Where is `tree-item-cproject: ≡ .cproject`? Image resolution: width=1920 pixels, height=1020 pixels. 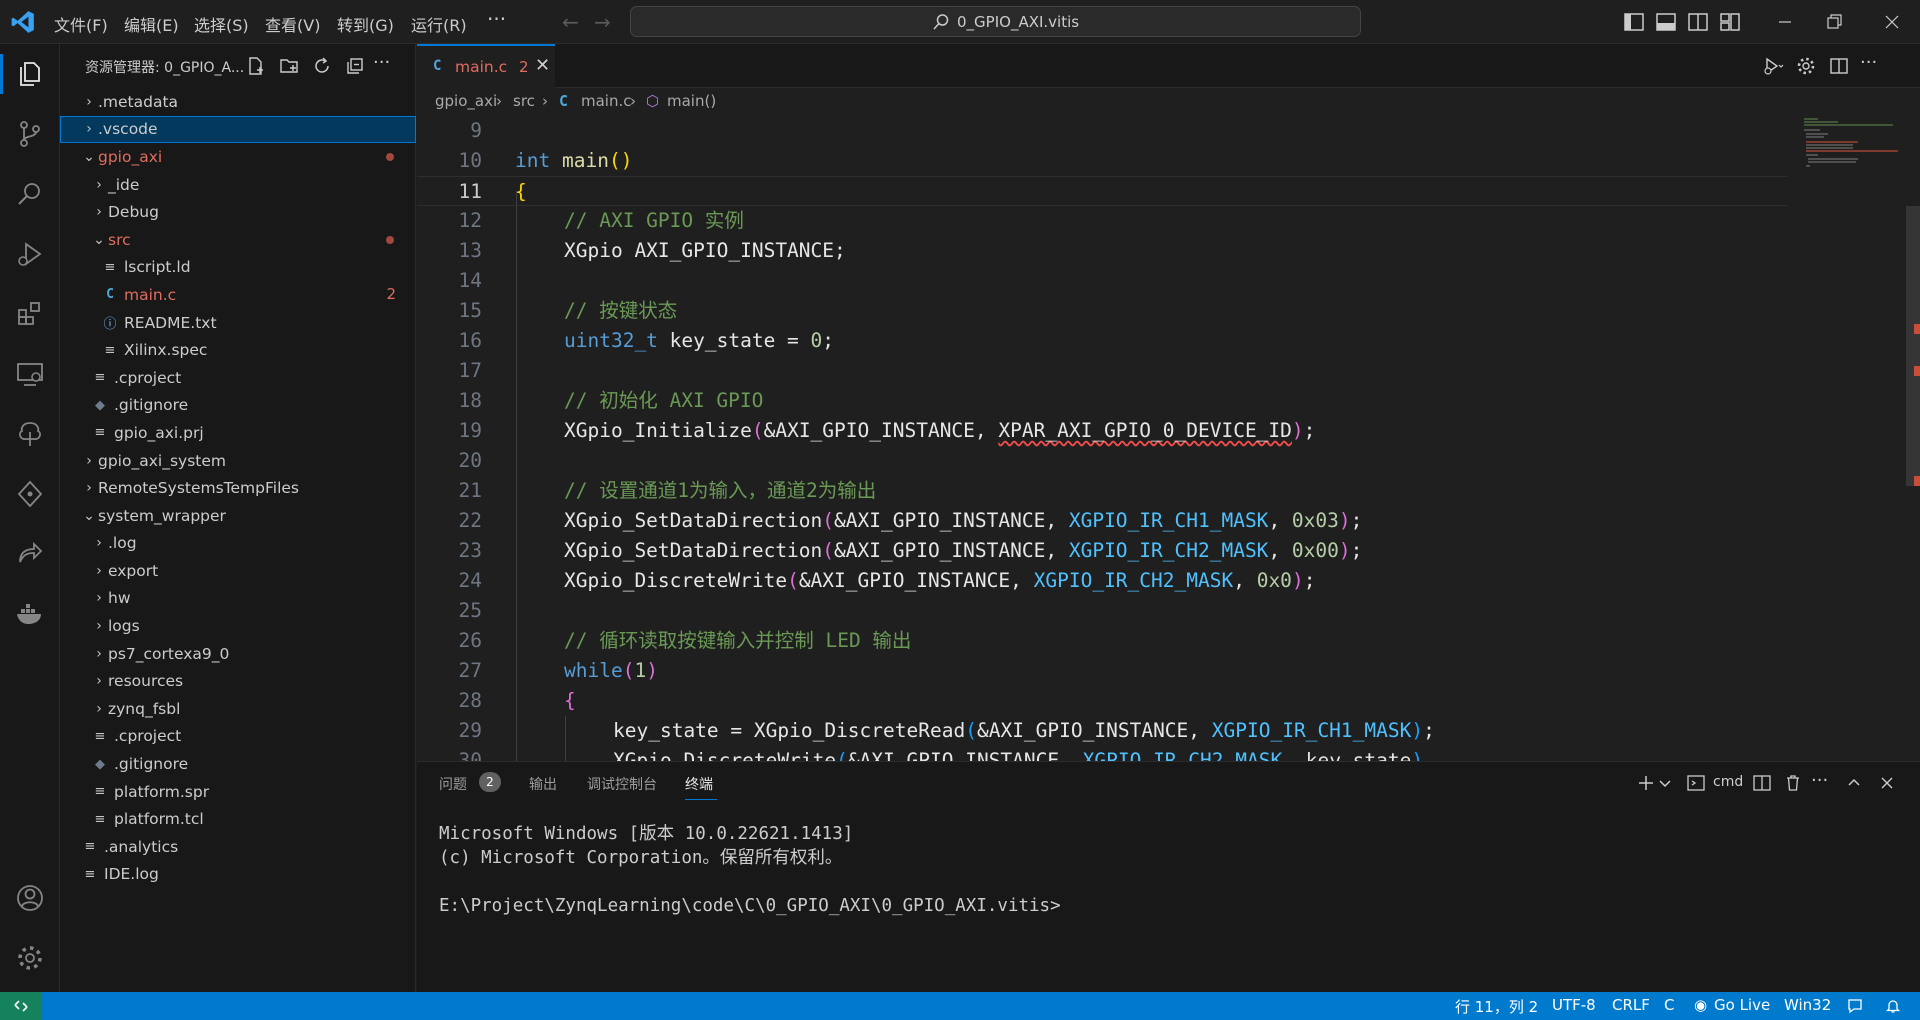
tree-item-cproject: ≡ .cproject is located at coordinates (238, 378).